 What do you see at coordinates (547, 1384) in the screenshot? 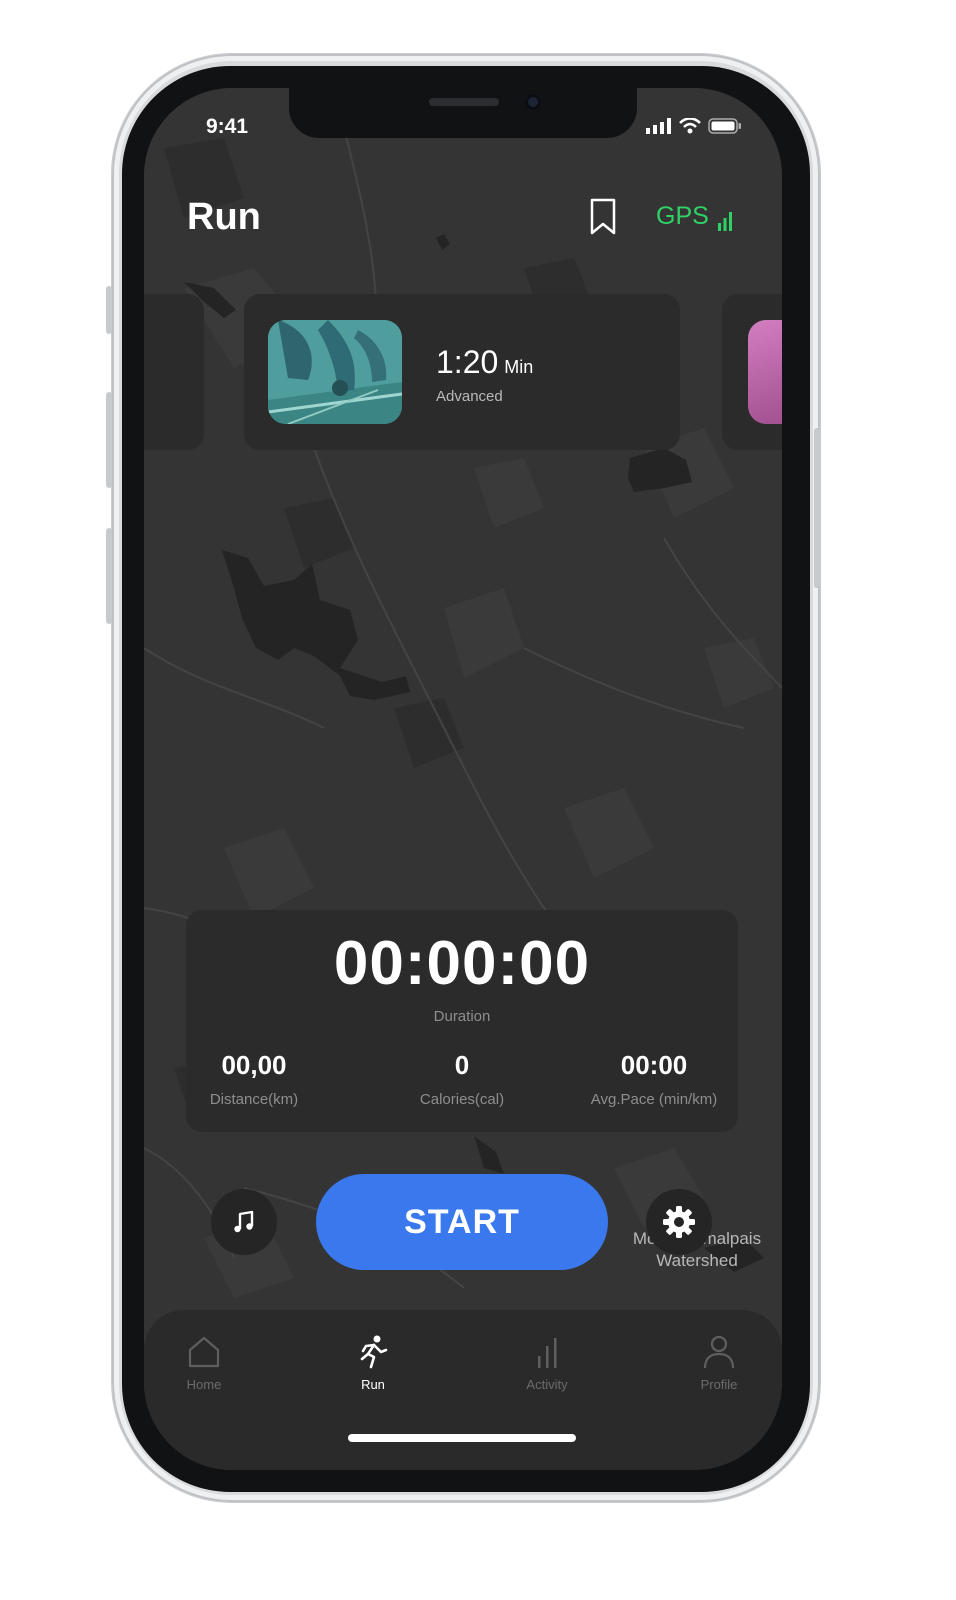
I see `tab-activity-label: Activity` at bounding box center [547, 1384].